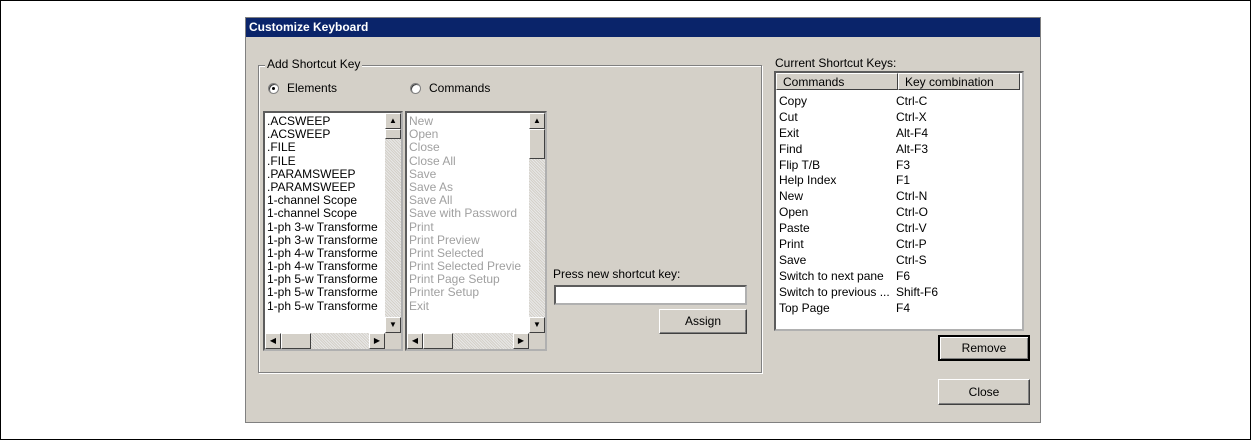 The height and width of the screenshot is (440, 1251). Describe the element at coordinates (788, 116) in the screenshot. I see `shortcut-command: Cut` at that location.